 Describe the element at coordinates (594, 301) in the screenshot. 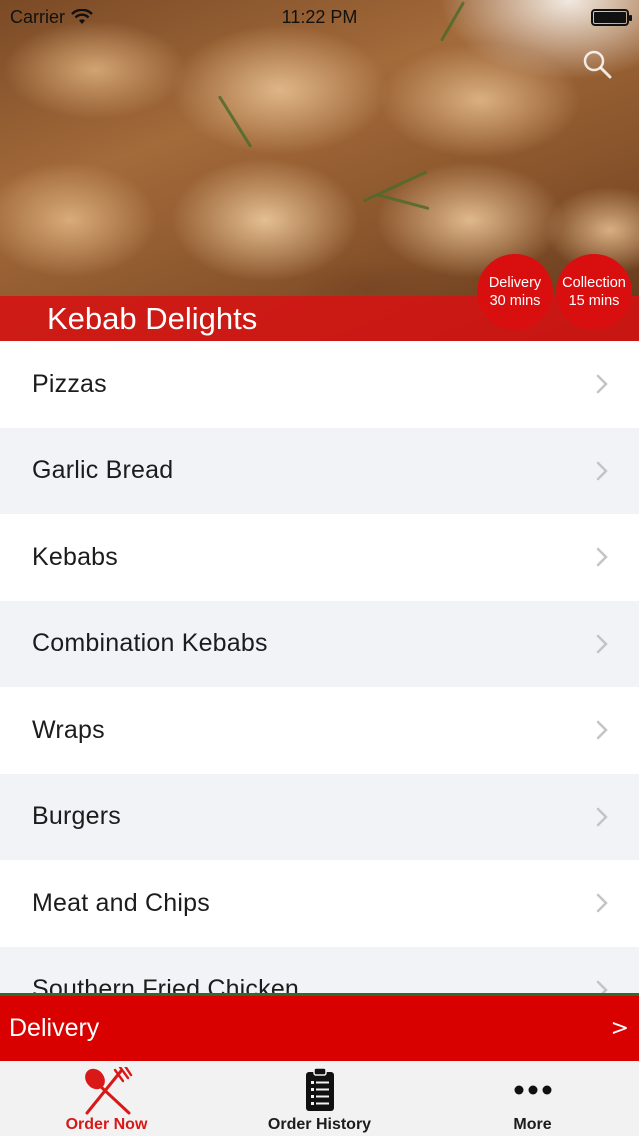

I see `collection-badge-time: 15 mins` at that location.